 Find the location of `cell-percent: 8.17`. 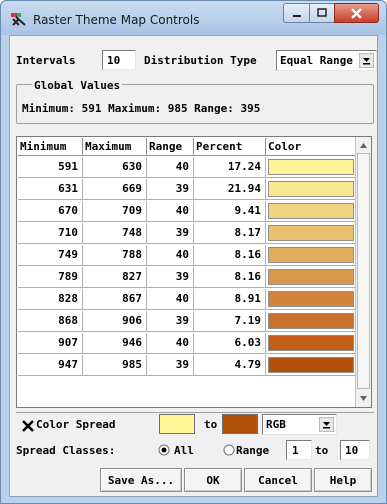

cell-percent: 8.17 is located at coordinates (230, 233).